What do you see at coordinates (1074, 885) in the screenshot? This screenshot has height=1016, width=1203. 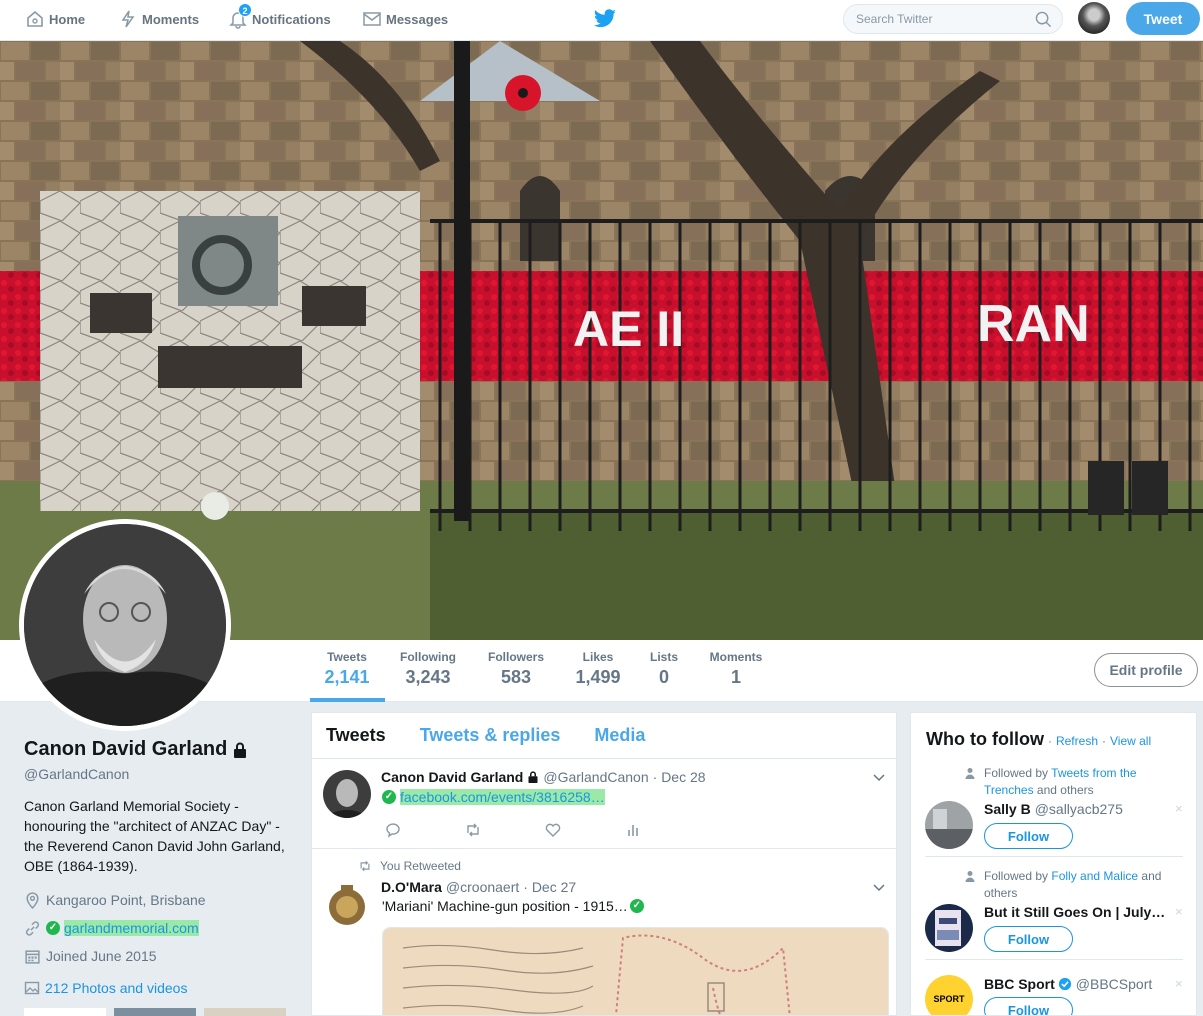 I see `followed-by-context: Followed by Folly and Malice and others` at bounding box center [1074, 885].